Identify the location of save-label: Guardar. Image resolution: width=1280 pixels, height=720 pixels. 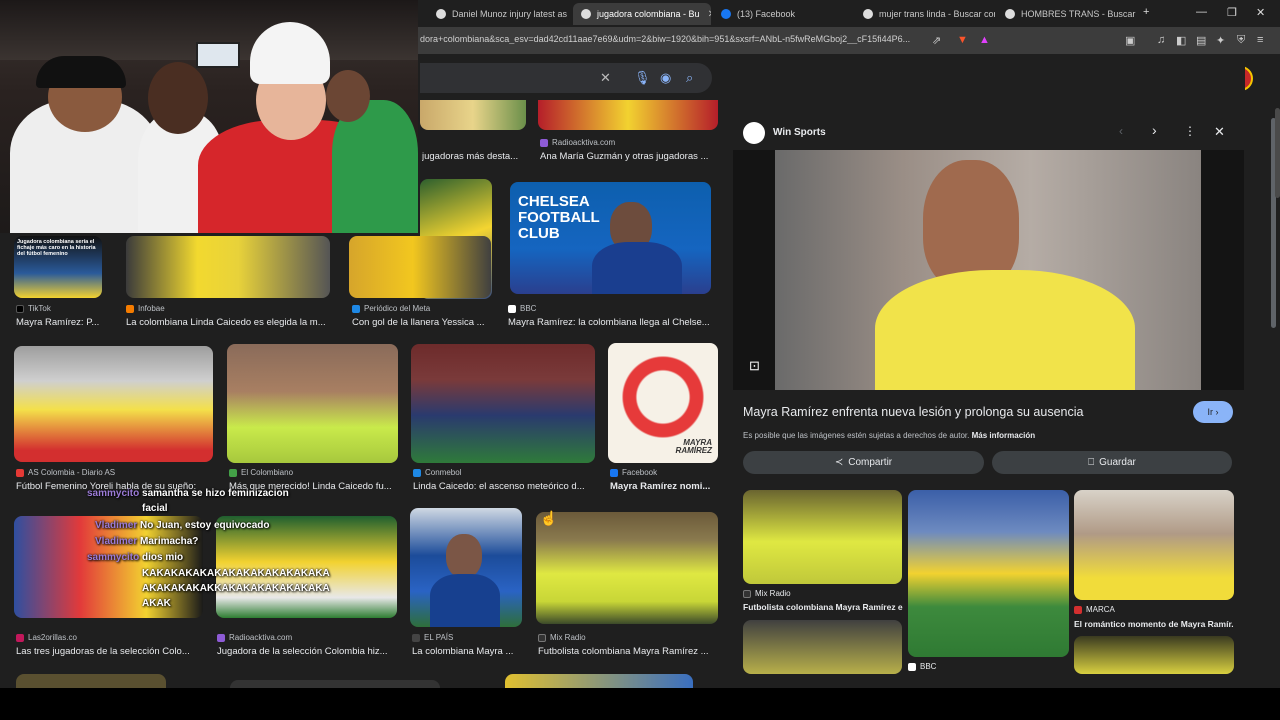
(1117, 462).